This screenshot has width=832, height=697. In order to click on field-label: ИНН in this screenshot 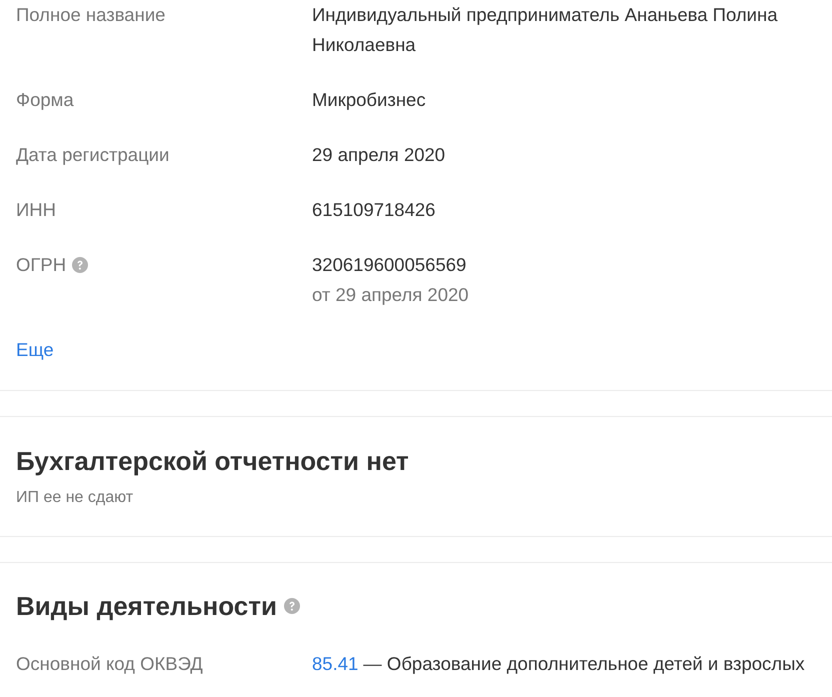, I will do `click(36, 210)`.